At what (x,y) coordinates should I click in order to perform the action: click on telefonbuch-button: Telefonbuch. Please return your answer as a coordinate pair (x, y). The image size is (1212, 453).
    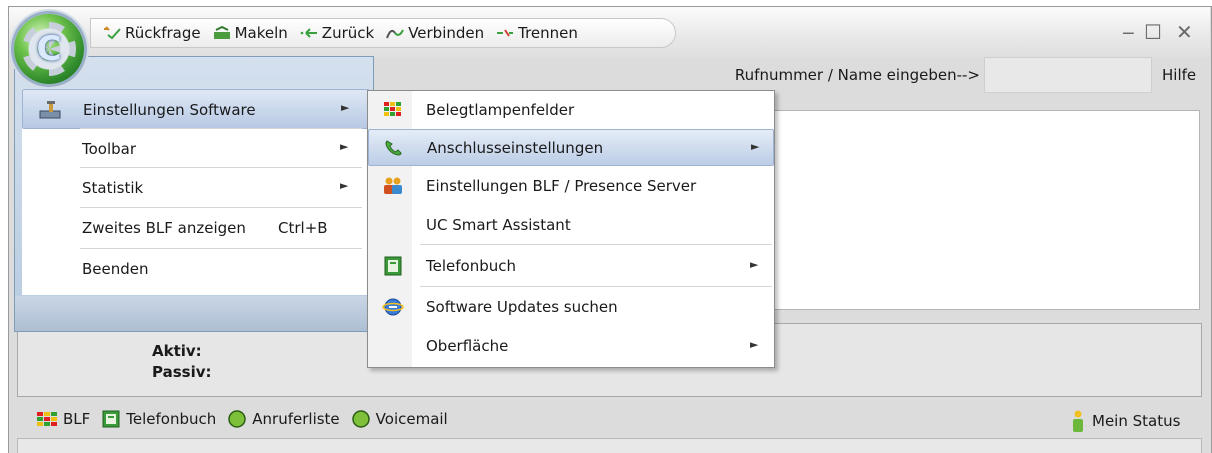
    Looking at the image, I should click on (159, 419).